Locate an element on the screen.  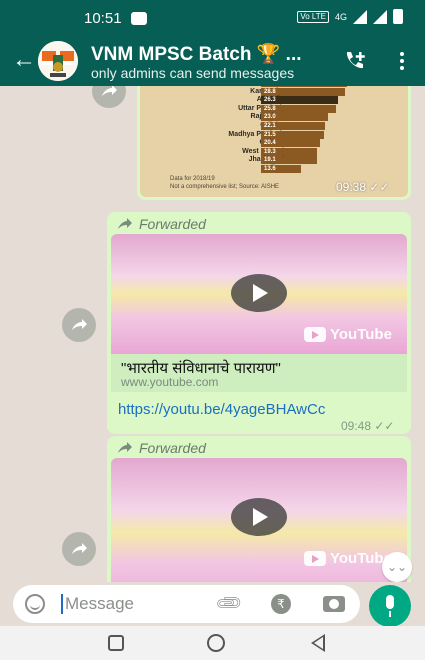
image-bar-value: 28.8 is located at coordinates (270, 91).